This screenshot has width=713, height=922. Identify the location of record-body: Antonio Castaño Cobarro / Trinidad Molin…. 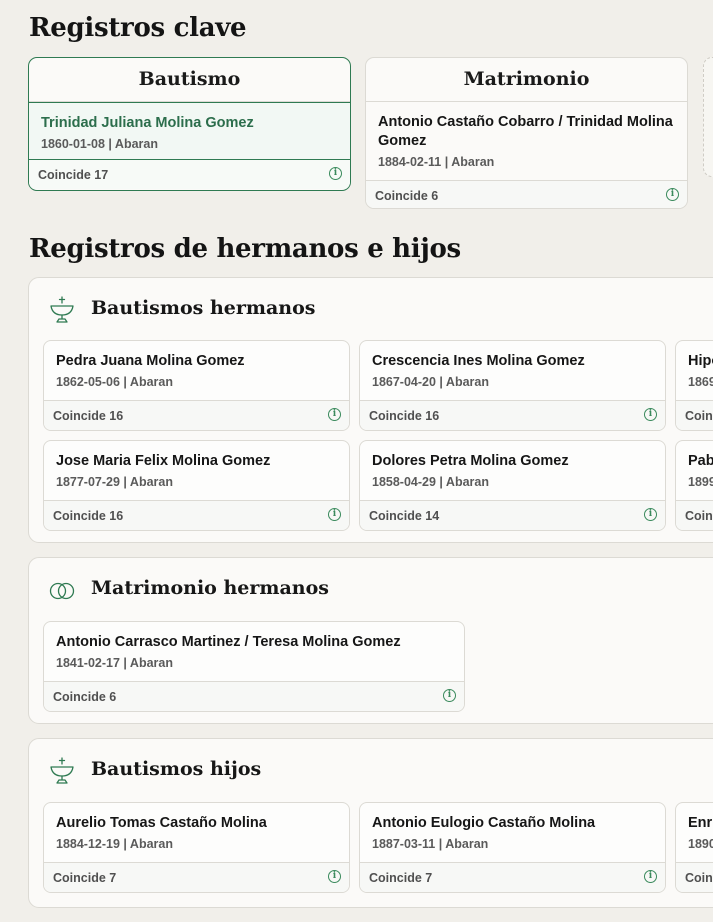
(526, 141).